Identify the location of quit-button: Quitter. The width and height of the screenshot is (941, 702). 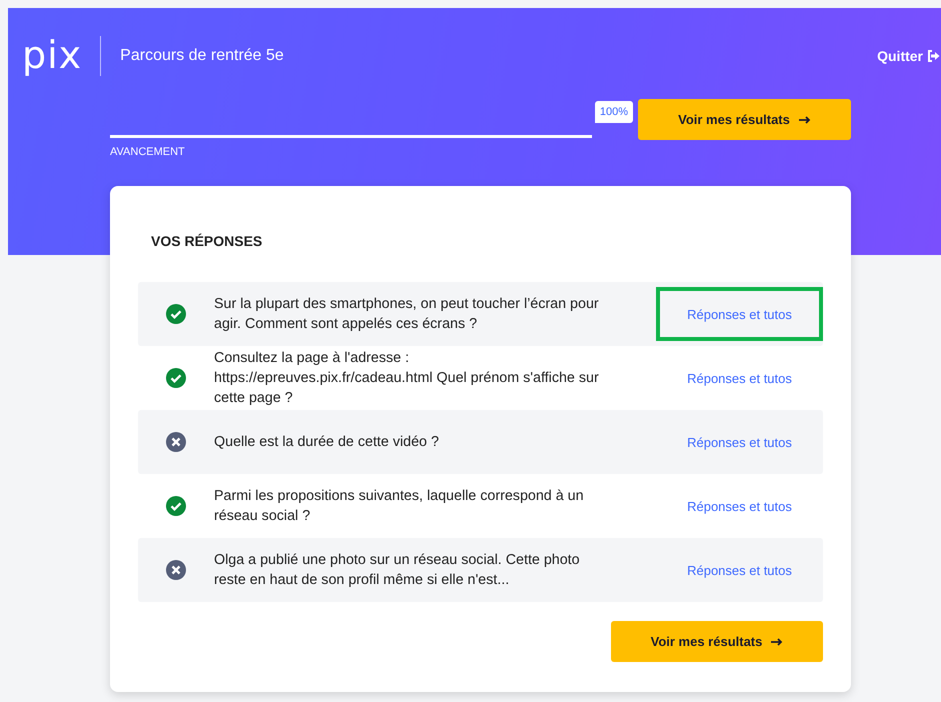
(909, 56).